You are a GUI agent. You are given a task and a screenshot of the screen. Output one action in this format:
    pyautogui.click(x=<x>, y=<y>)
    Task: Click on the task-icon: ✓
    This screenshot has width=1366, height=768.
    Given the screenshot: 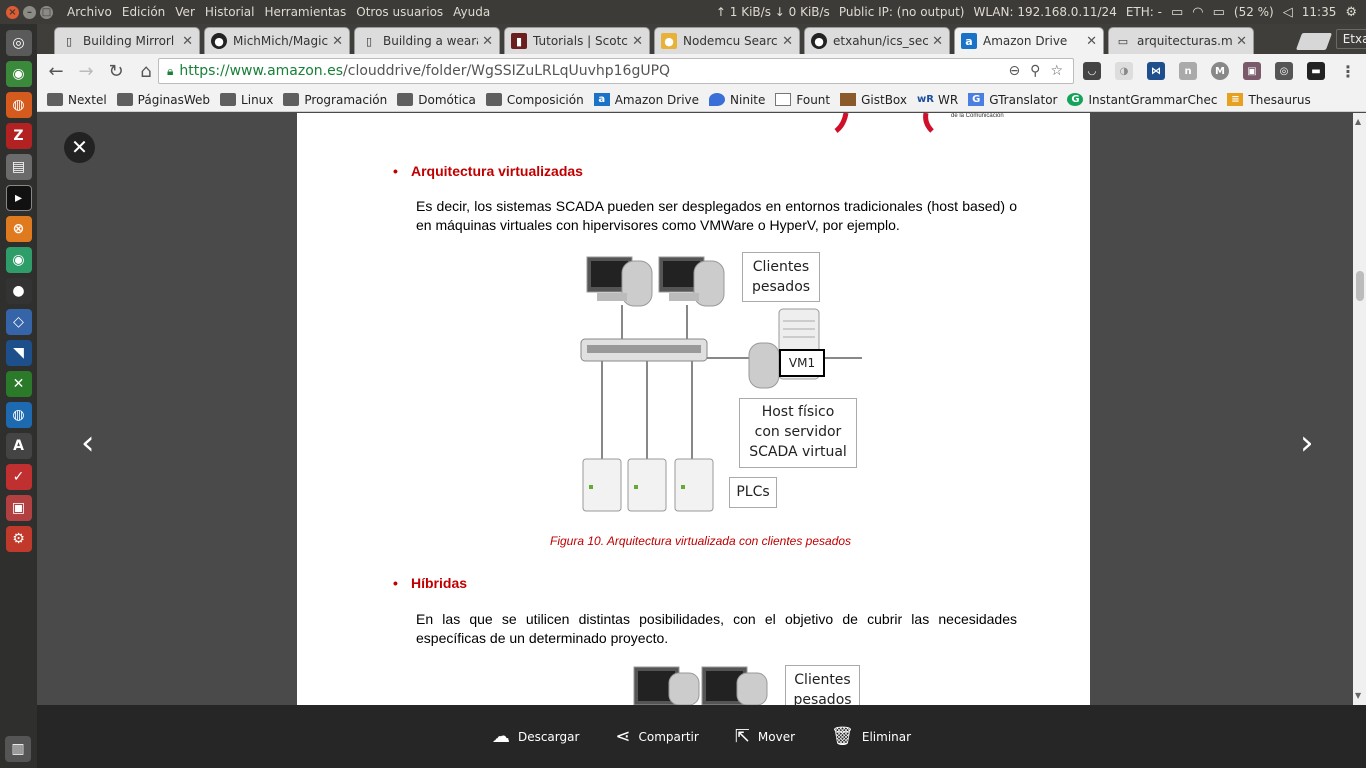 What is the action you would take?
    pyautogui.click(x=18, y=477)
    